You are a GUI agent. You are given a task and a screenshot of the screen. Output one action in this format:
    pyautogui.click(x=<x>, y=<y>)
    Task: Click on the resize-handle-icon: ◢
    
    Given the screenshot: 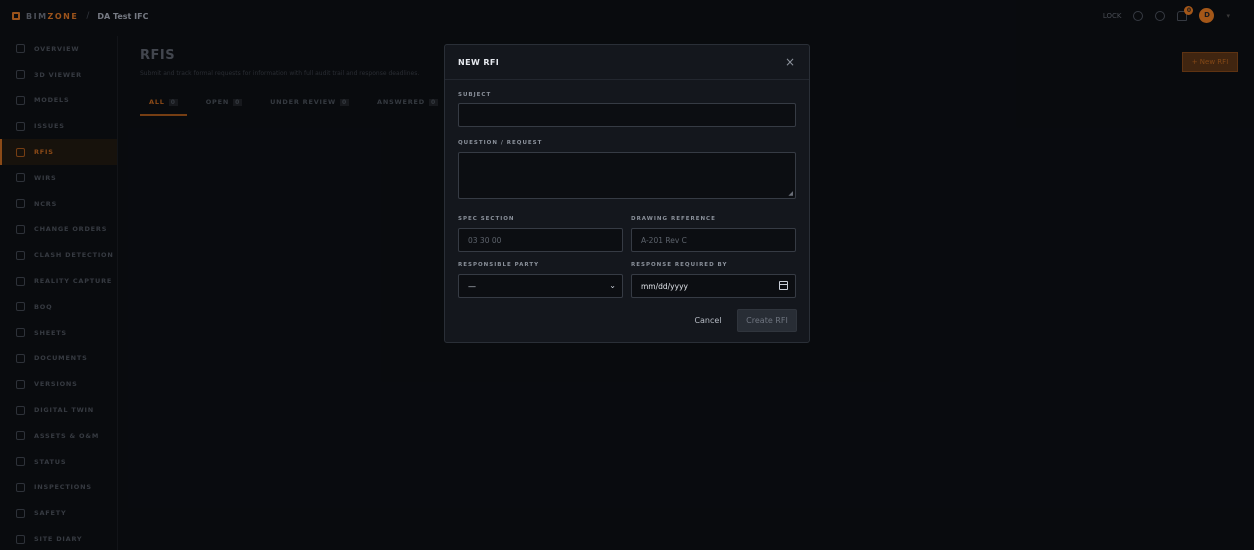 What is the action you would take?
    pyautogui.click(x=790, y=193)
    